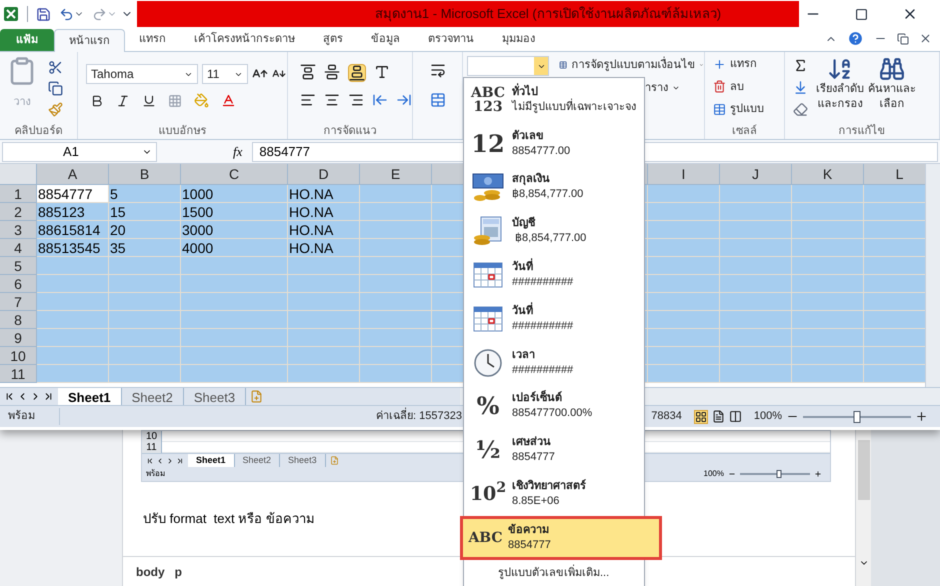  I want to click on row-header: 10, so click(152, 436).